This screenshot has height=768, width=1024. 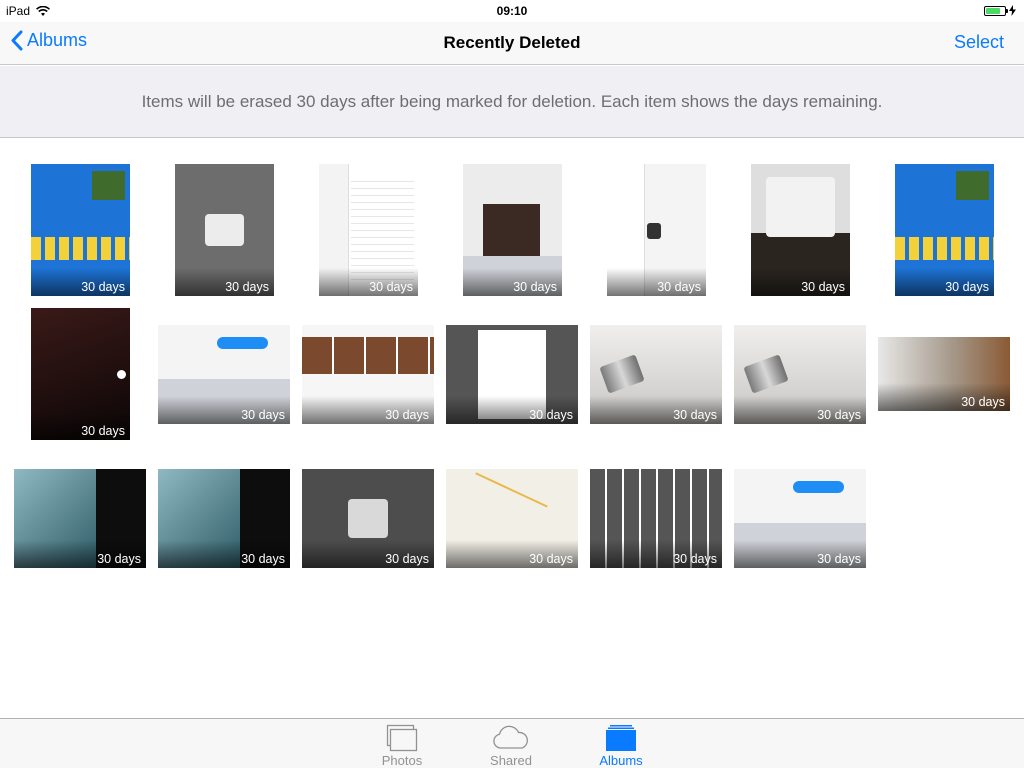 I want to click on charging-icon, so click(x=1012, y=10).